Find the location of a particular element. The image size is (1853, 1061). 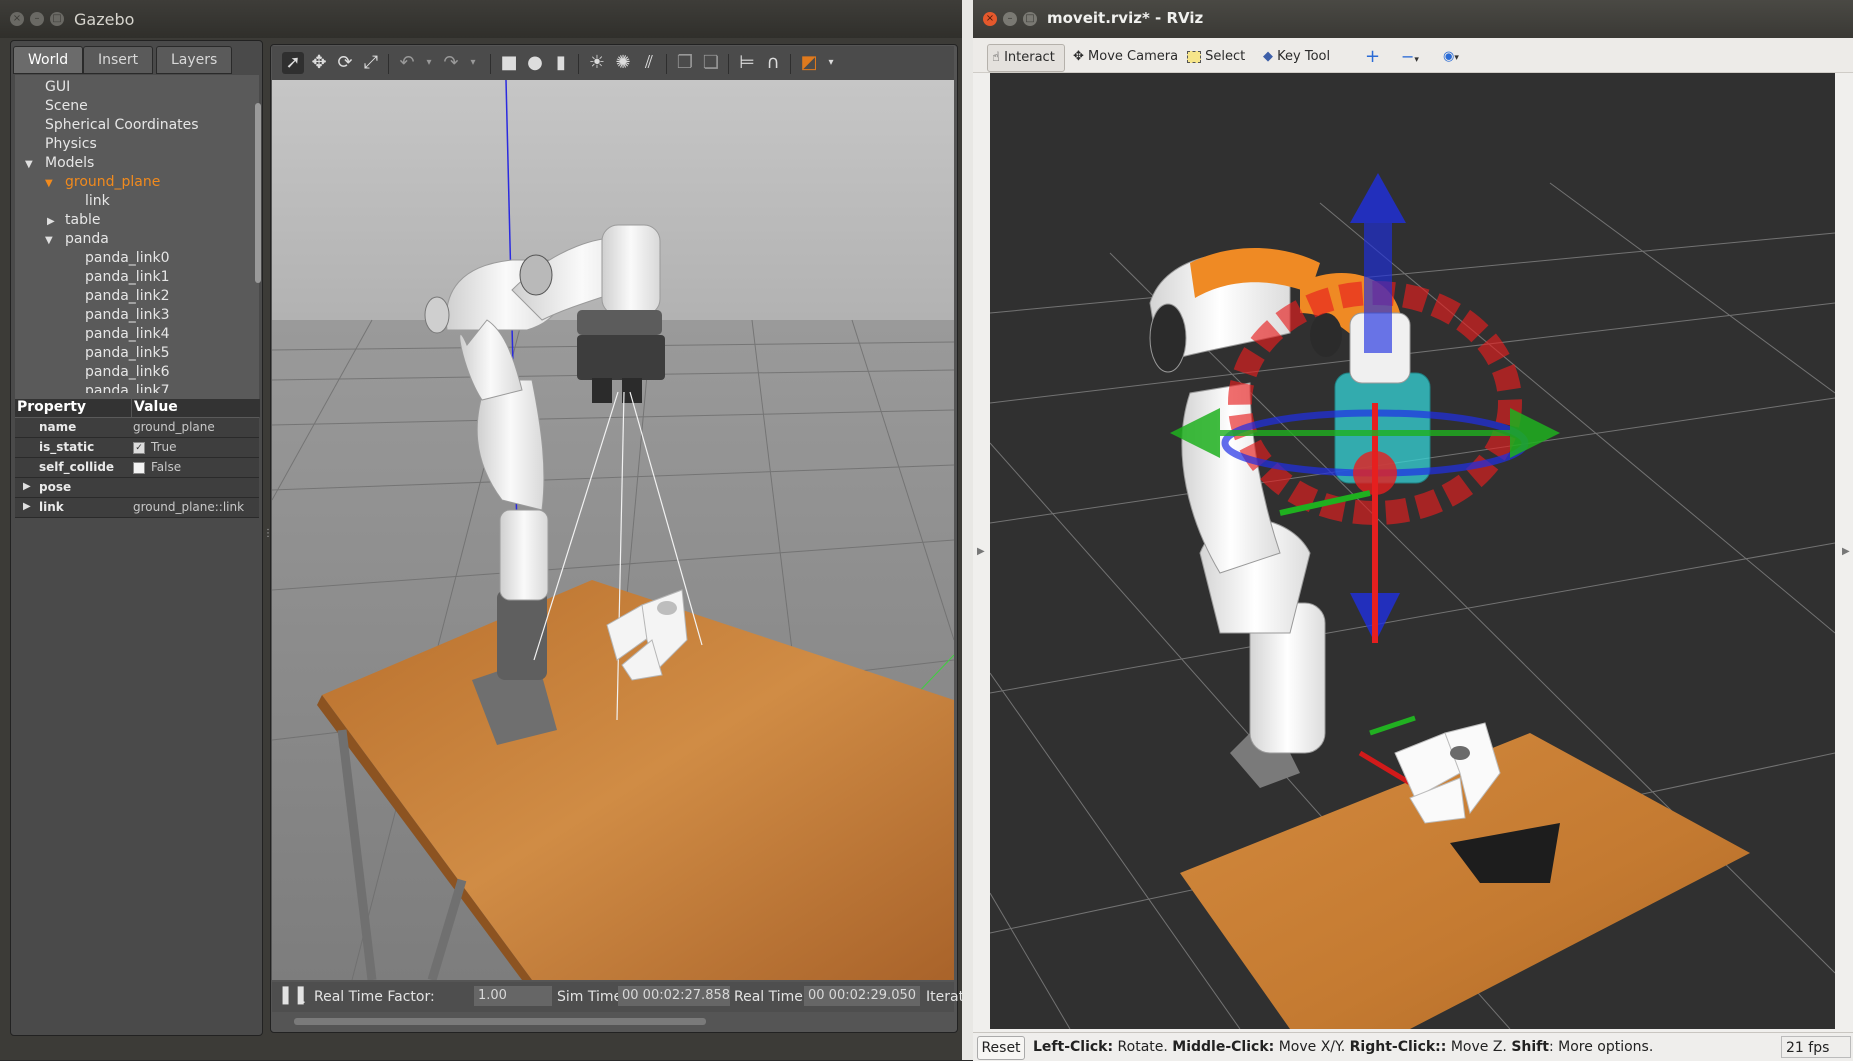

tree-item-link: link is located at coordinates (97, 201).